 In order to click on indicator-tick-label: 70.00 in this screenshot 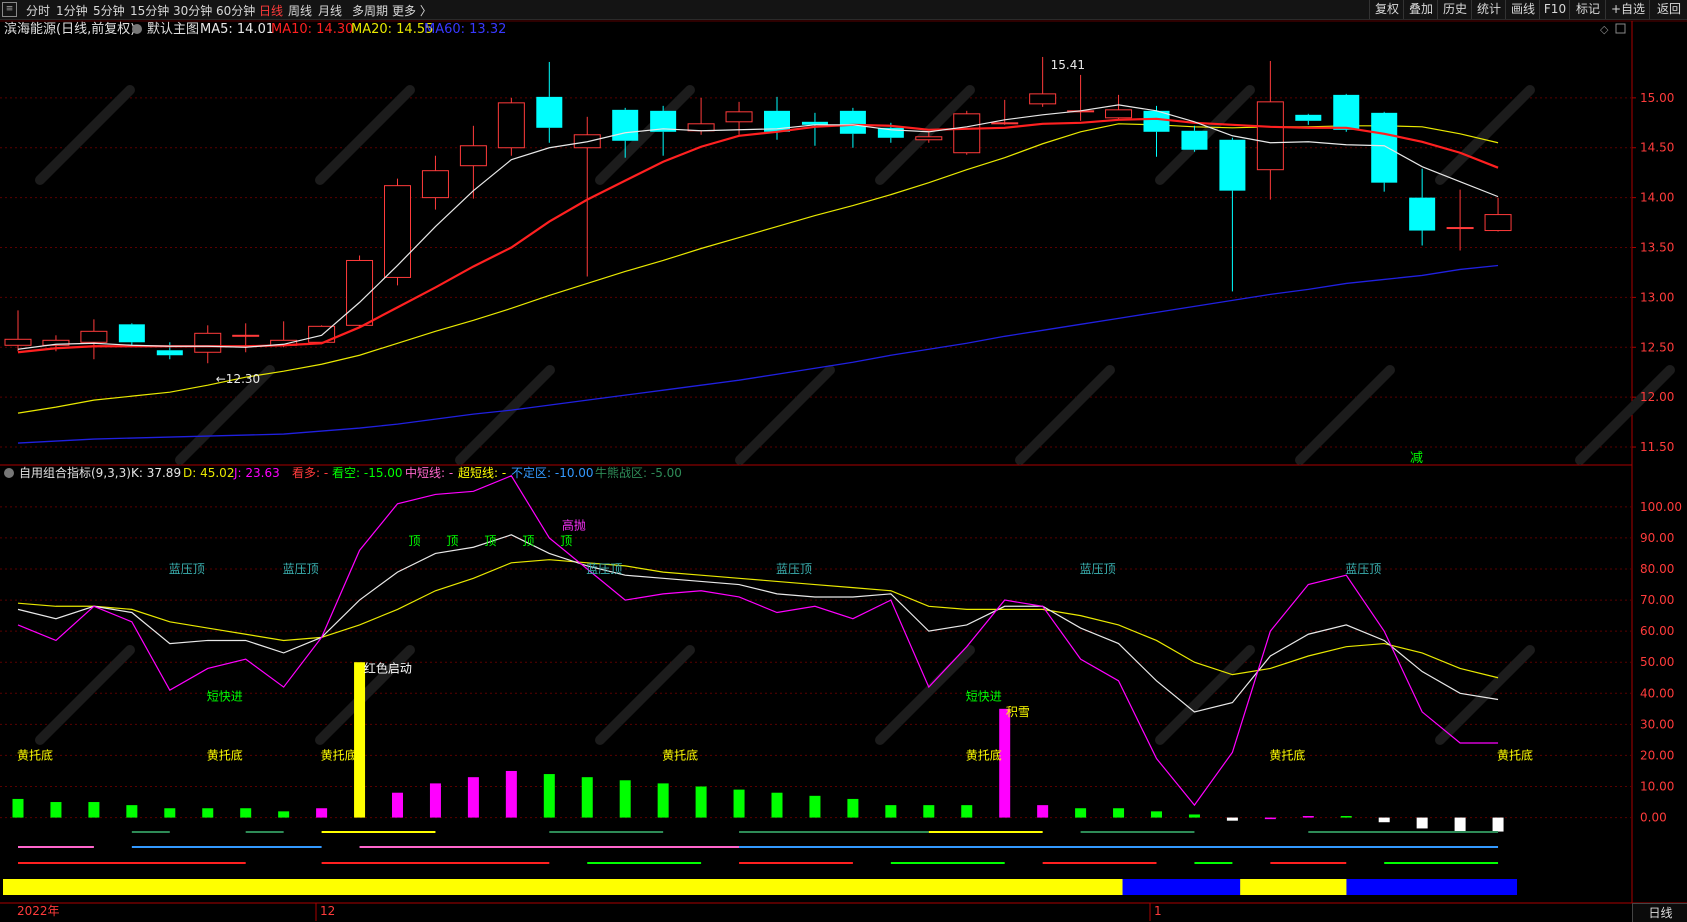, I will do `click(1657, 600)`.